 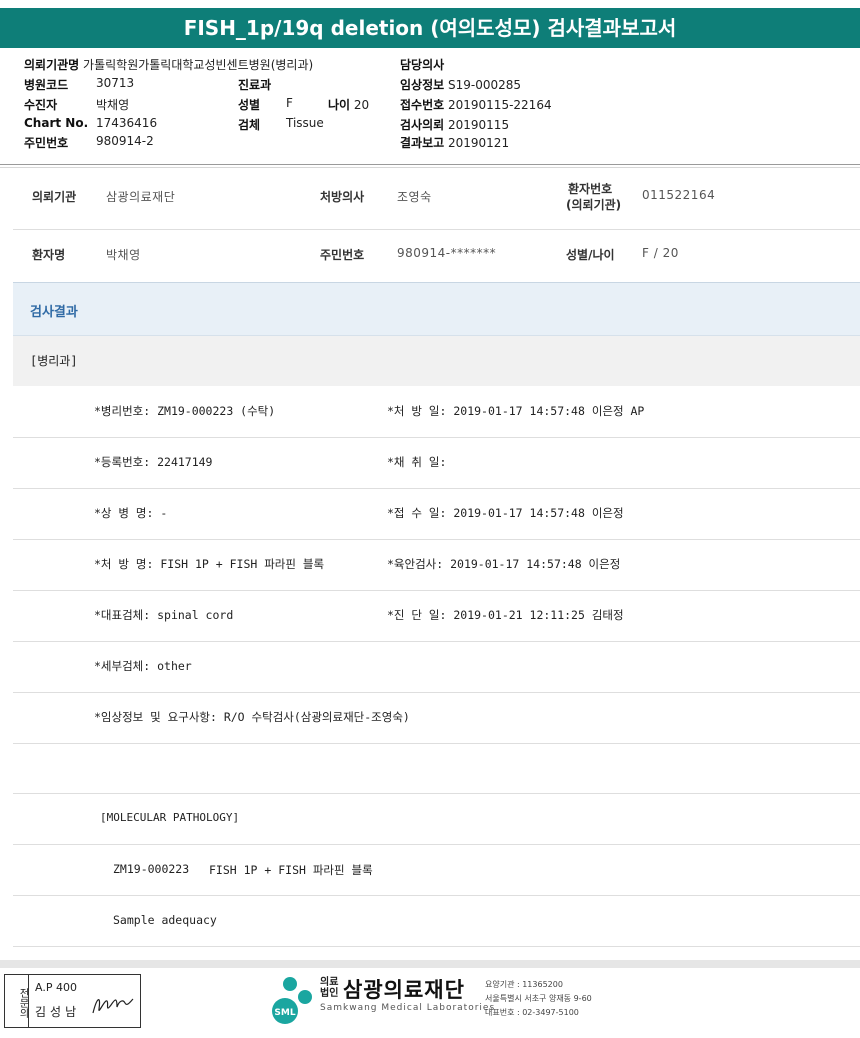 I want to click on resident-no-value: 980914-*******, so click(x=447, y=253).